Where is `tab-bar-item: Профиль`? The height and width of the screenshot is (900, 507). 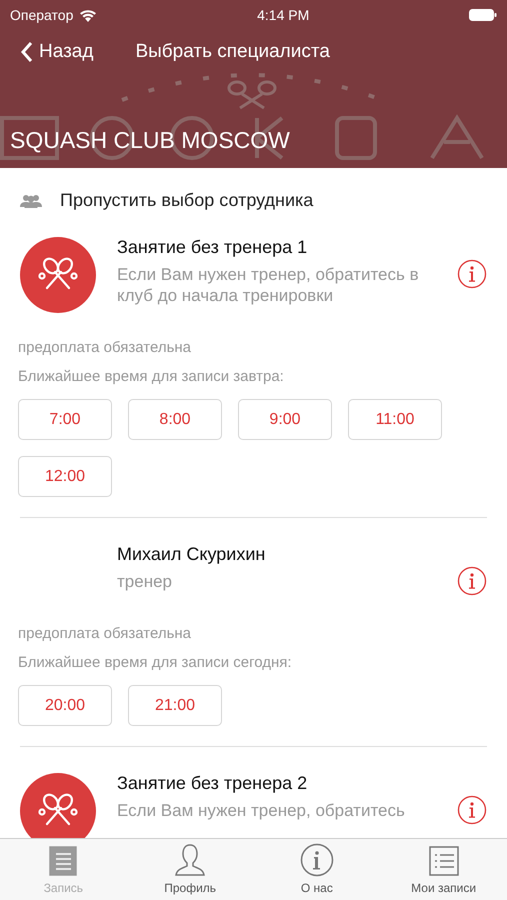 tab-bar-item: Профиль is located at coordinates (190, 869).